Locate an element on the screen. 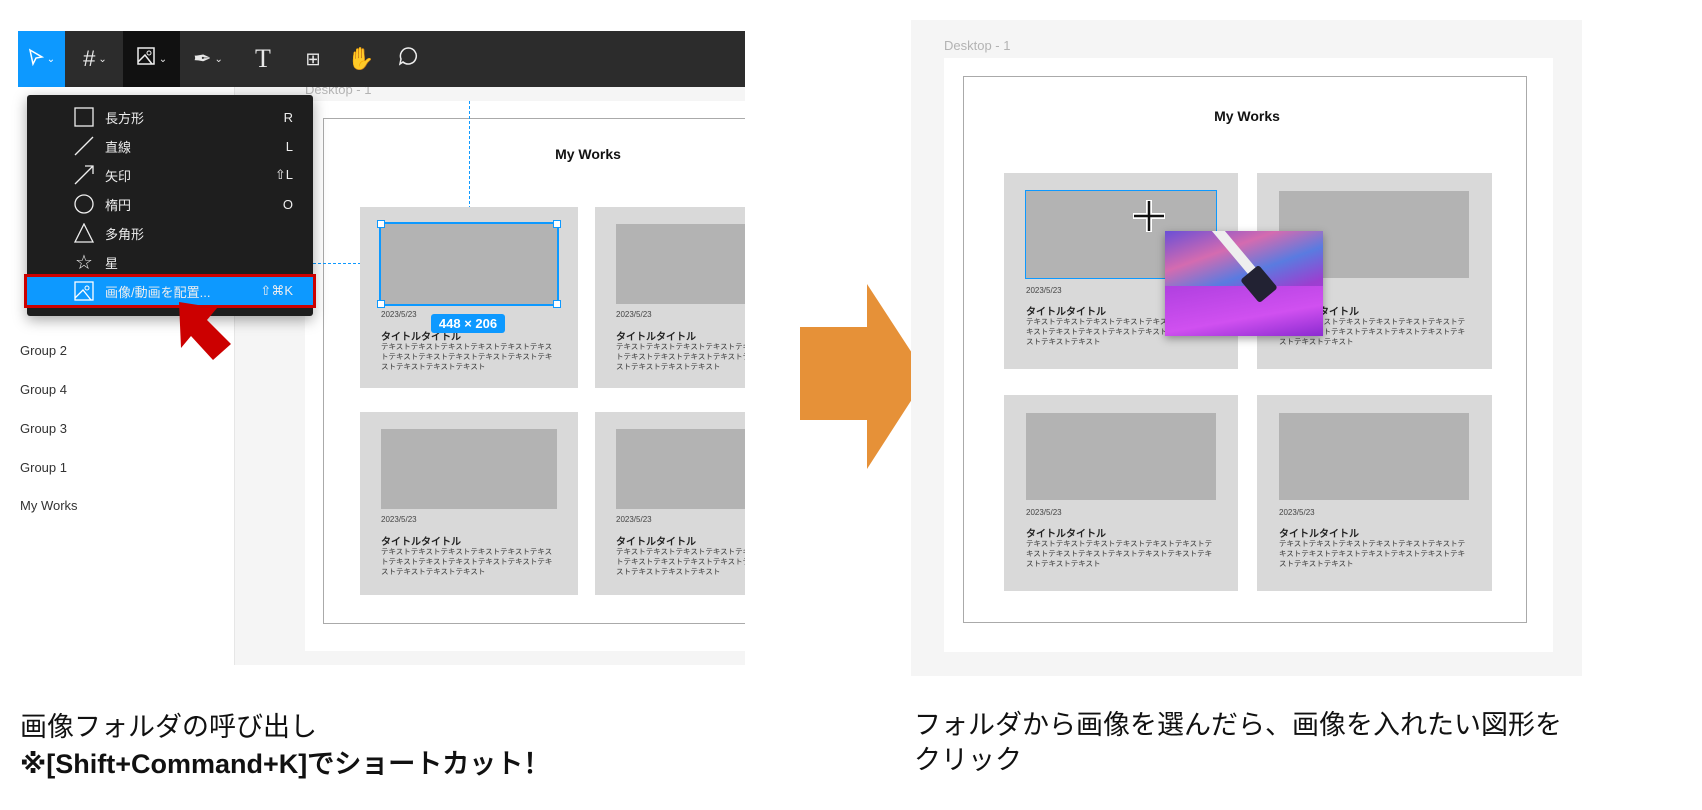 The height and width of the screenshot is (810, 1702). hand-icon: ✋ is located at coordinates (361, 58).